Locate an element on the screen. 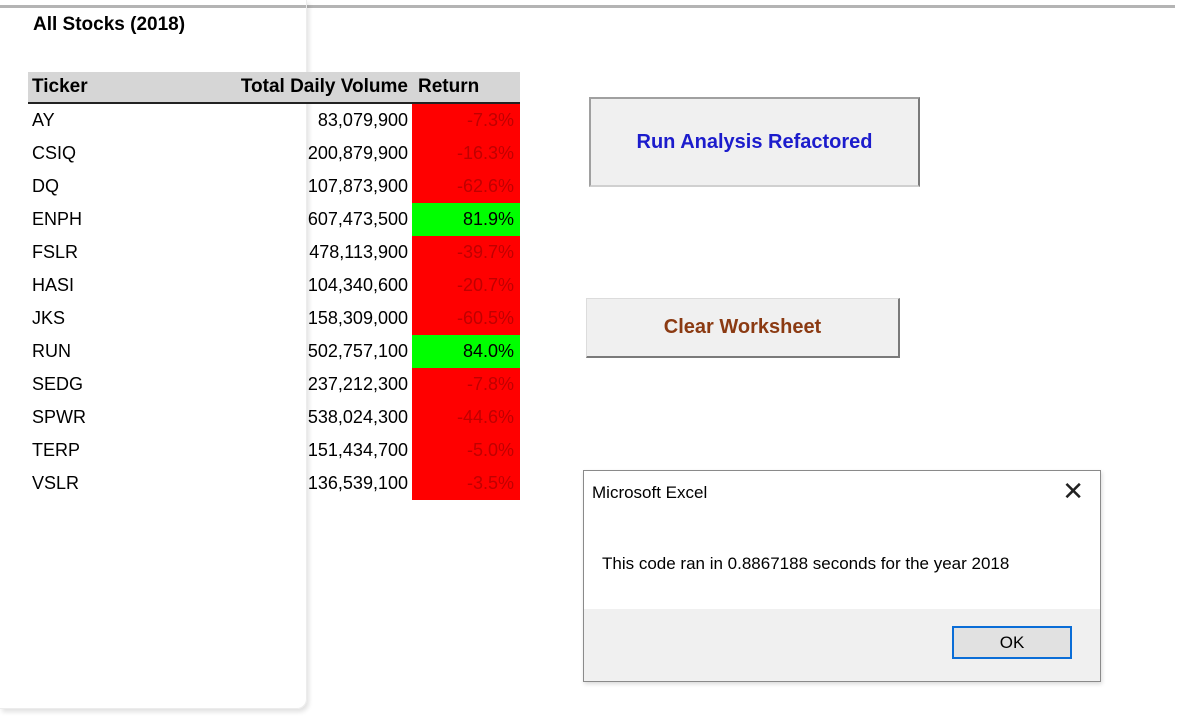  ticker-cell: FSLR is located at coordinates (89, 252).